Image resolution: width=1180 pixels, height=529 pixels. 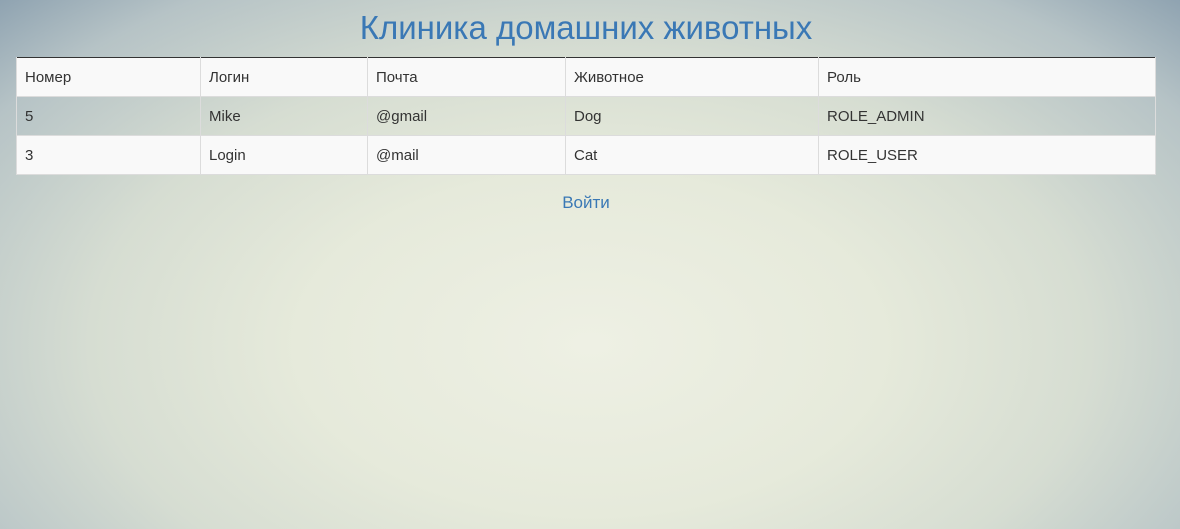 What do you see at coordinates (466, 77) in the screenshot?
I see `column-header-email: Почта` at bounding box center [466, 77].